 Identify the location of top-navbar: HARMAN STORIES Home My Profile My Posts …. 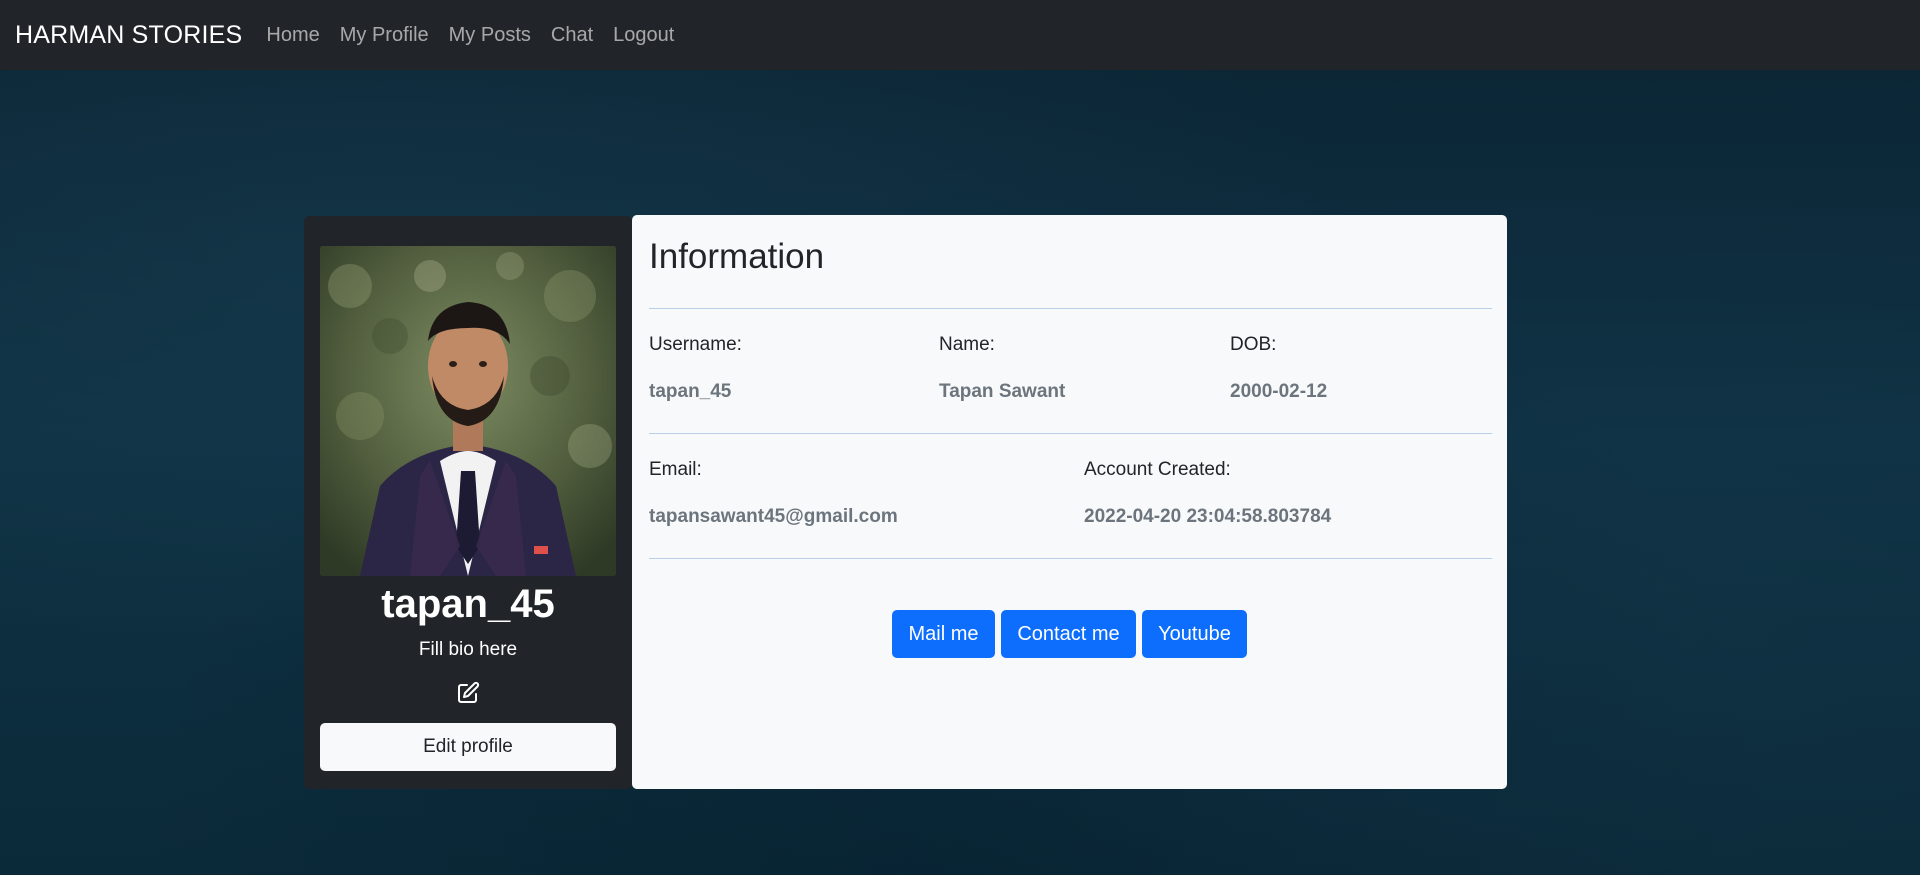
(960, 35).